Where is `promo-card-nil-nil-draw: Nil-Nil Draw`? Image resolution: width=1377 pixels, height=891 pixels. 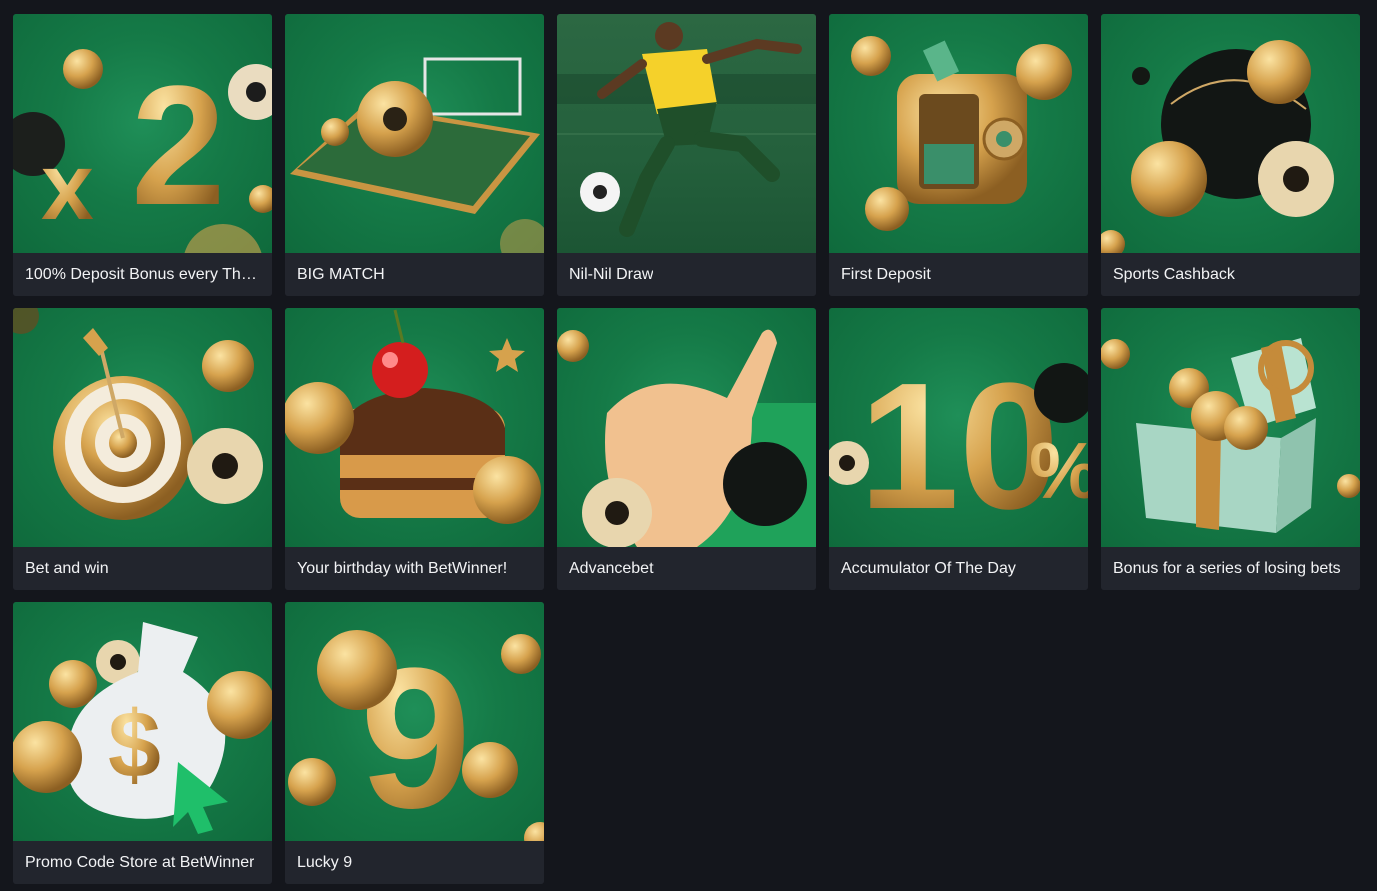 promo-card-nil-nil-draw: Nil-Nil Draw is located at coordinates (686, 155).